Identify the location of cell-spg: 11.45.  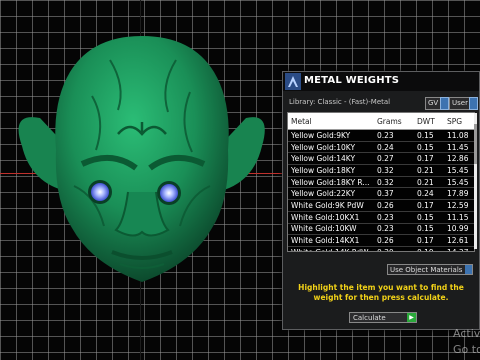
(459, 147).